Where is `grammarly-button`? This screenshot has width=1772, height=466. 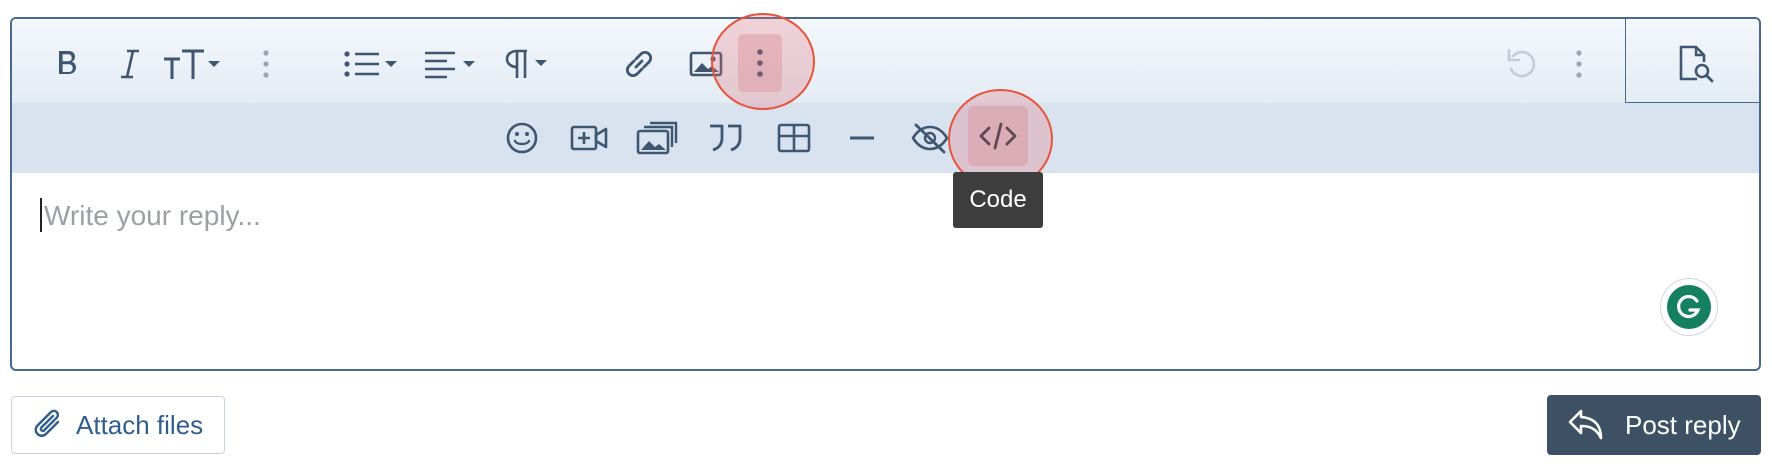
grammarly-button is located at coordinates (1689, 307).